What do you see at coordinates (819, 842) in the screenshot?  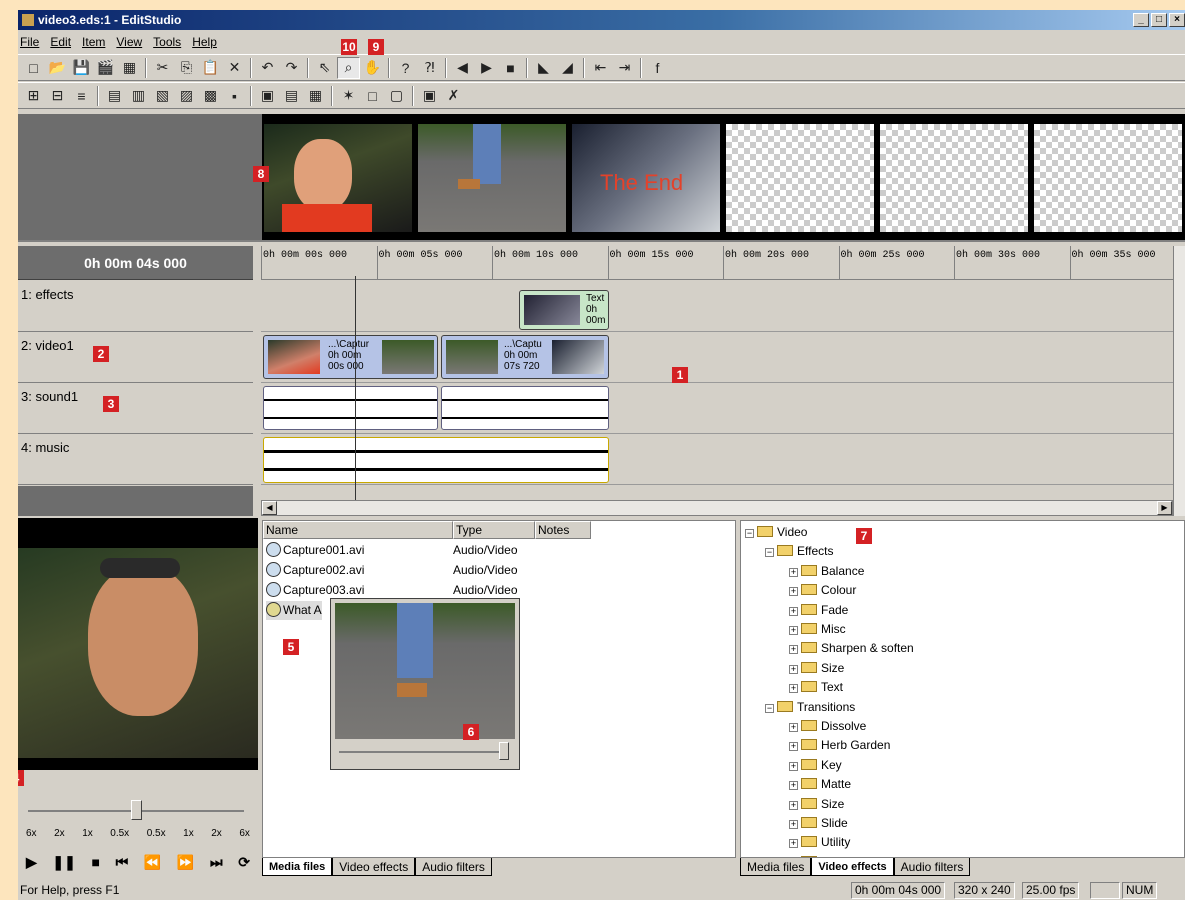 I see `tree-item: + Utility` at bounding box center [819, 842].